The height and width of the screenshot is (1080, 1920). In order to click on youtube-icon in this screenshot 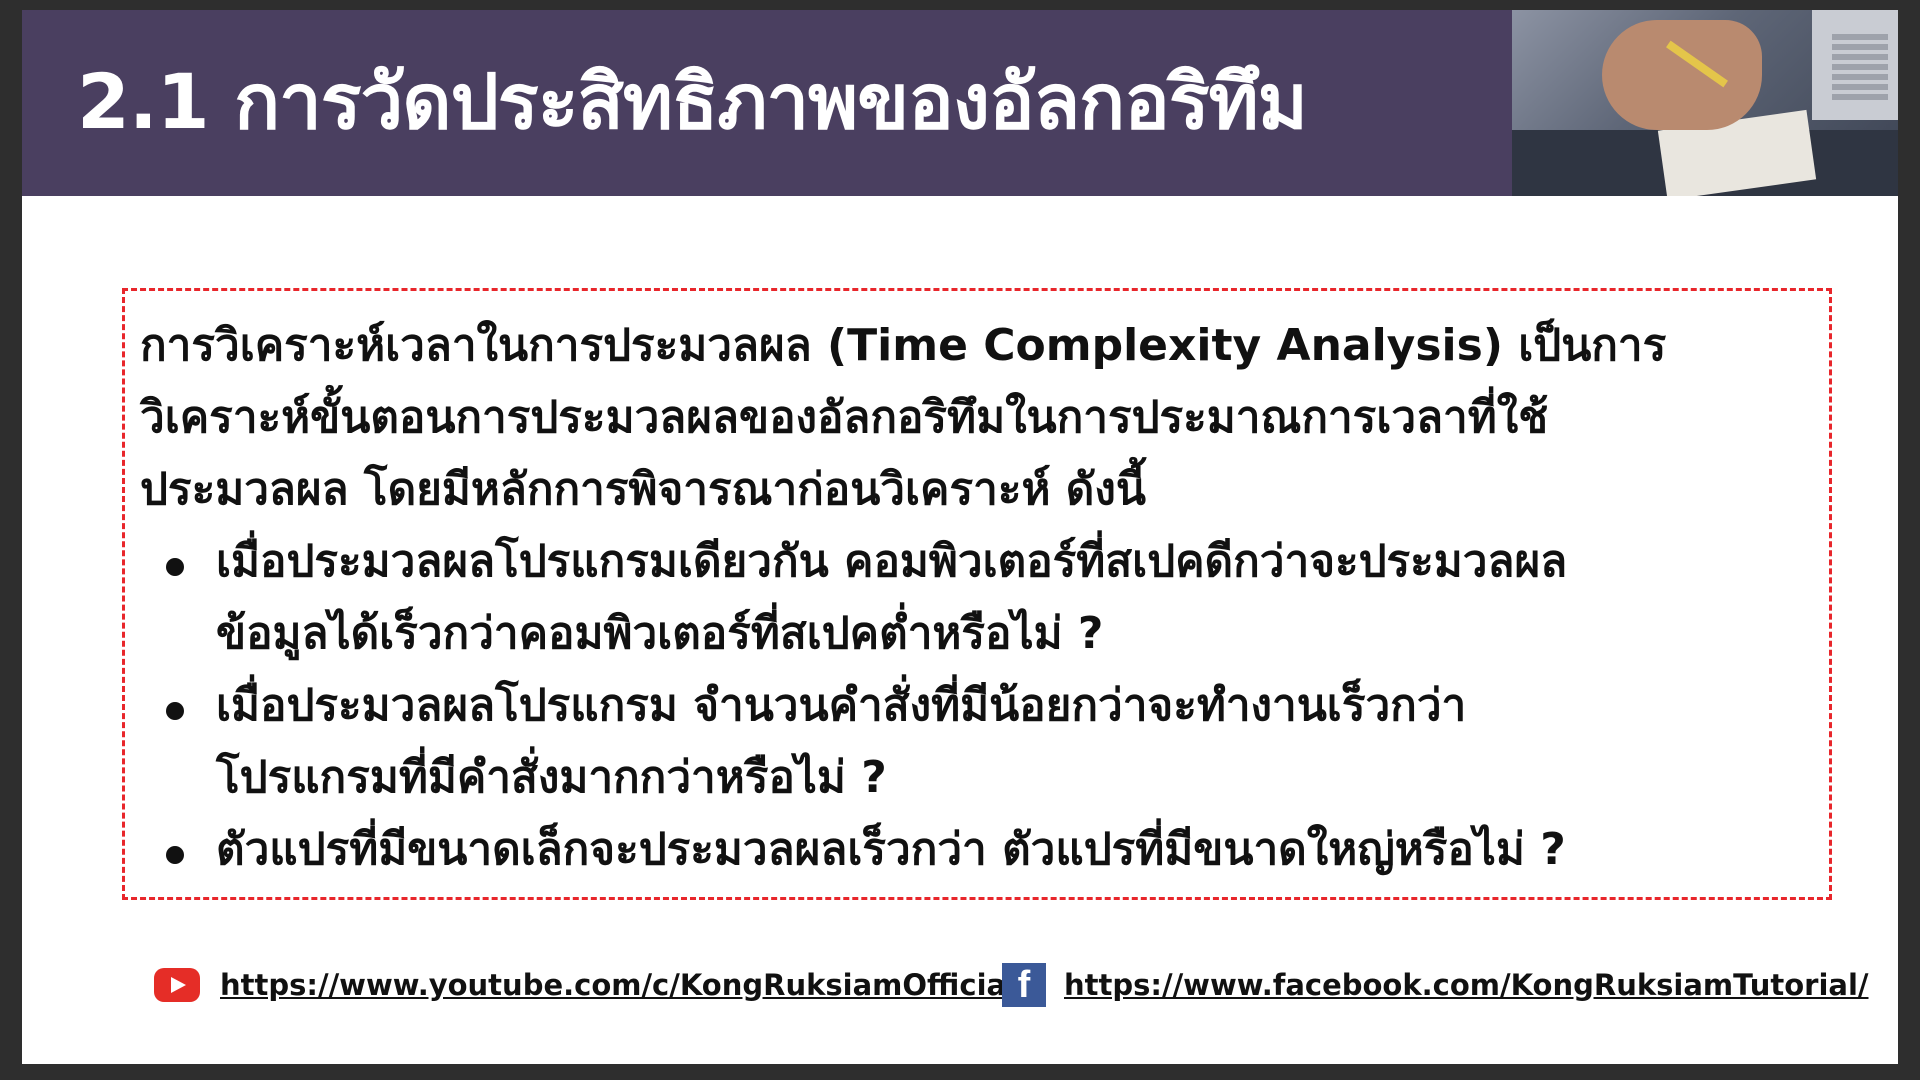, I will do `click(177, 985)`.